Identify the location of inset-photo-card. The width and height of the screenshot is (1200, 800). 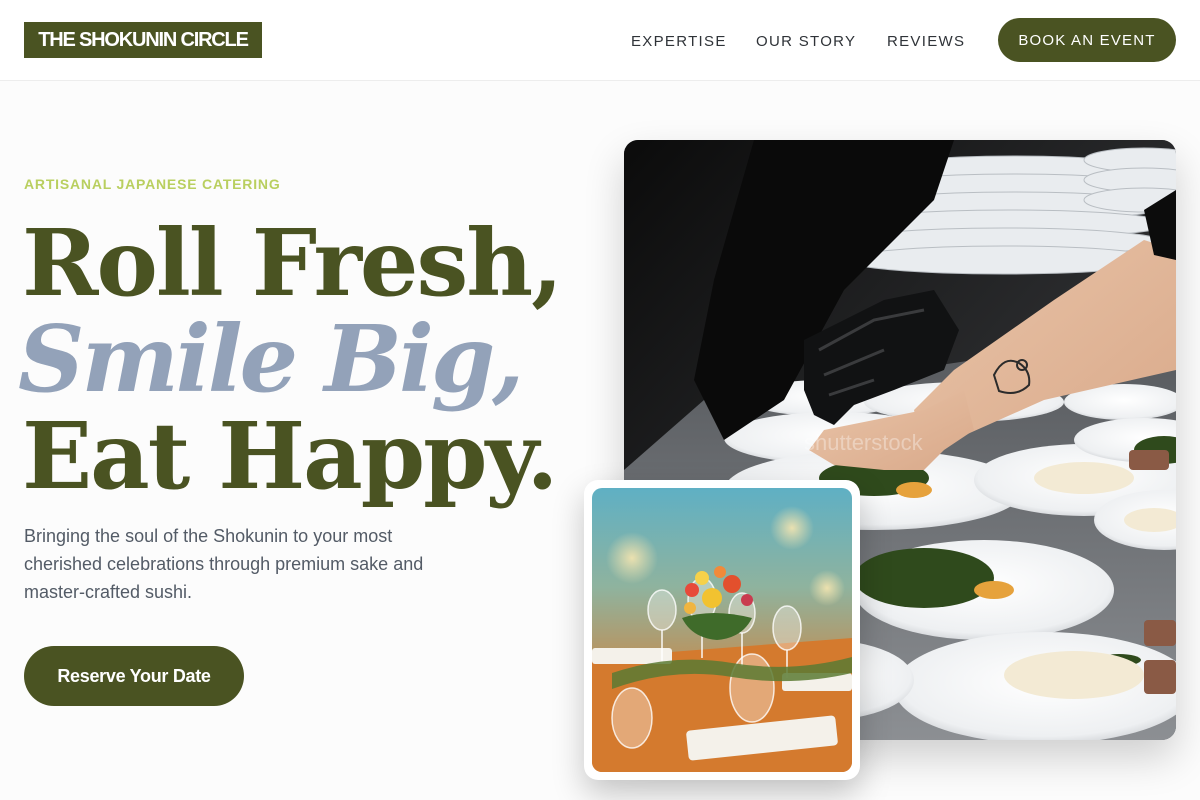
(722, 630).